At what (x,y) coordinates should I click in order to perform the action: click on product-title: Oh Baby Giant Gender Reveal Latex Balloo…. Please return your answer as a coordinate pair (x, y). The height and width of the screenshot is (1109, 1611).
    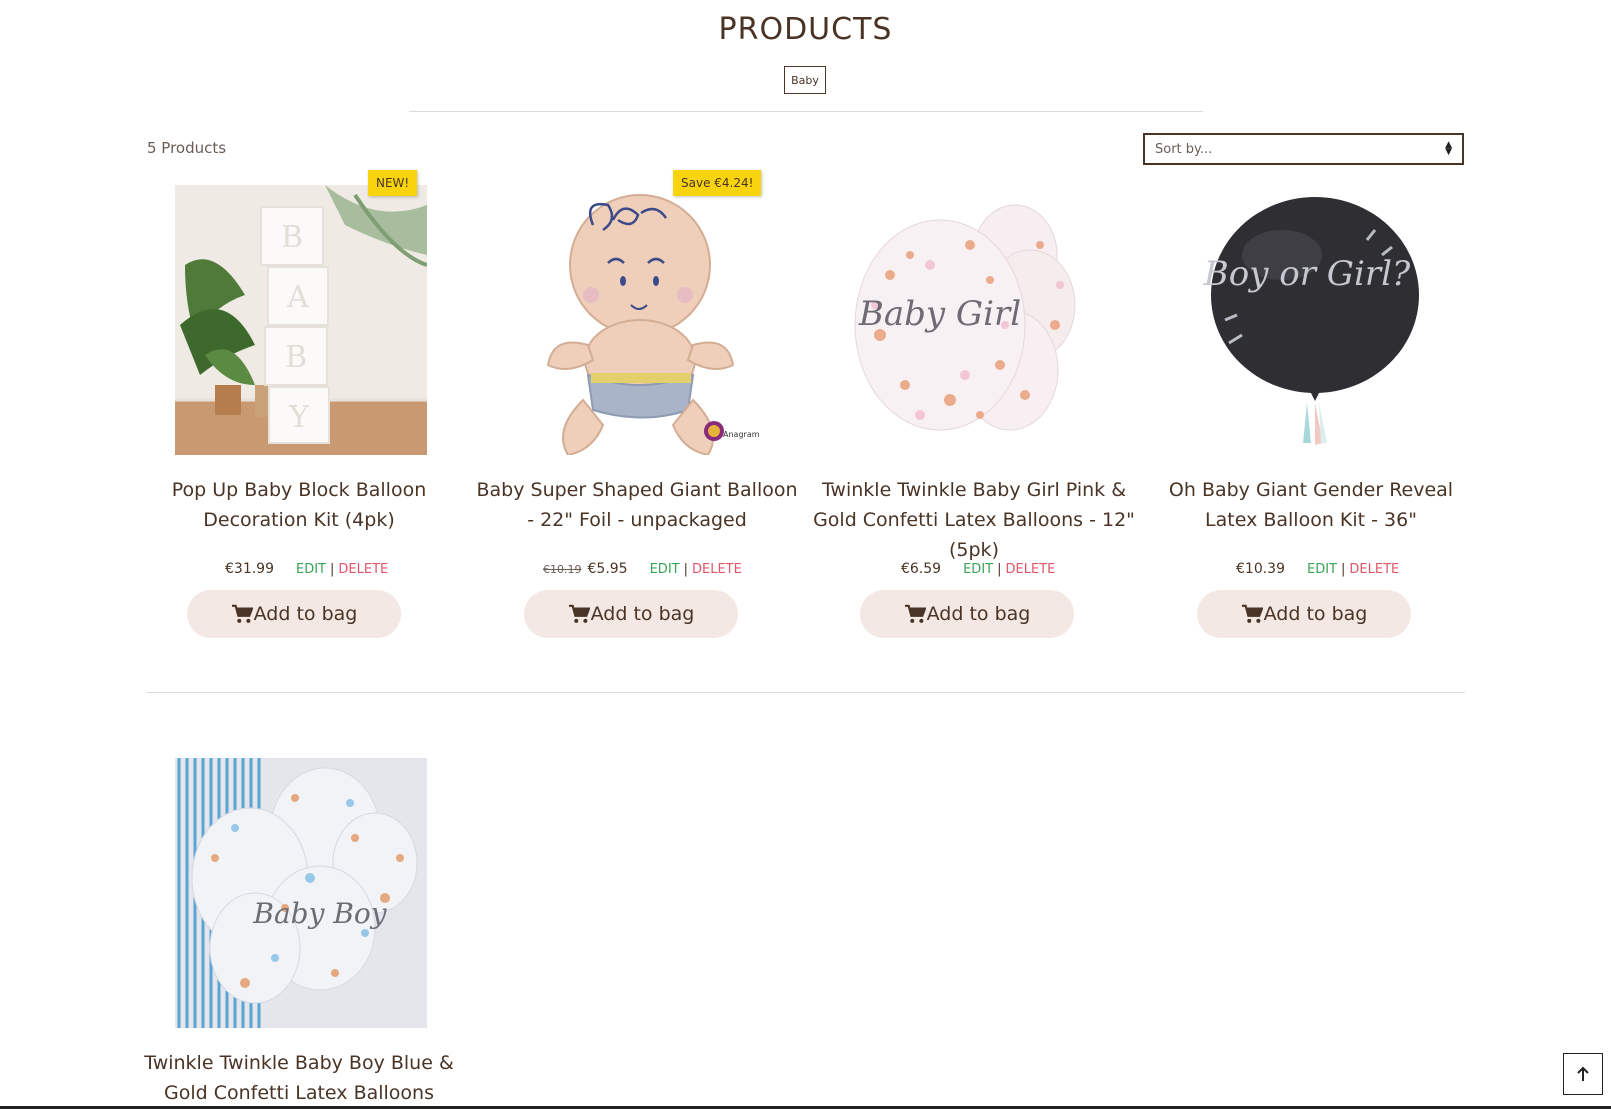
    Looking at the image, I should click on (1311, 505).